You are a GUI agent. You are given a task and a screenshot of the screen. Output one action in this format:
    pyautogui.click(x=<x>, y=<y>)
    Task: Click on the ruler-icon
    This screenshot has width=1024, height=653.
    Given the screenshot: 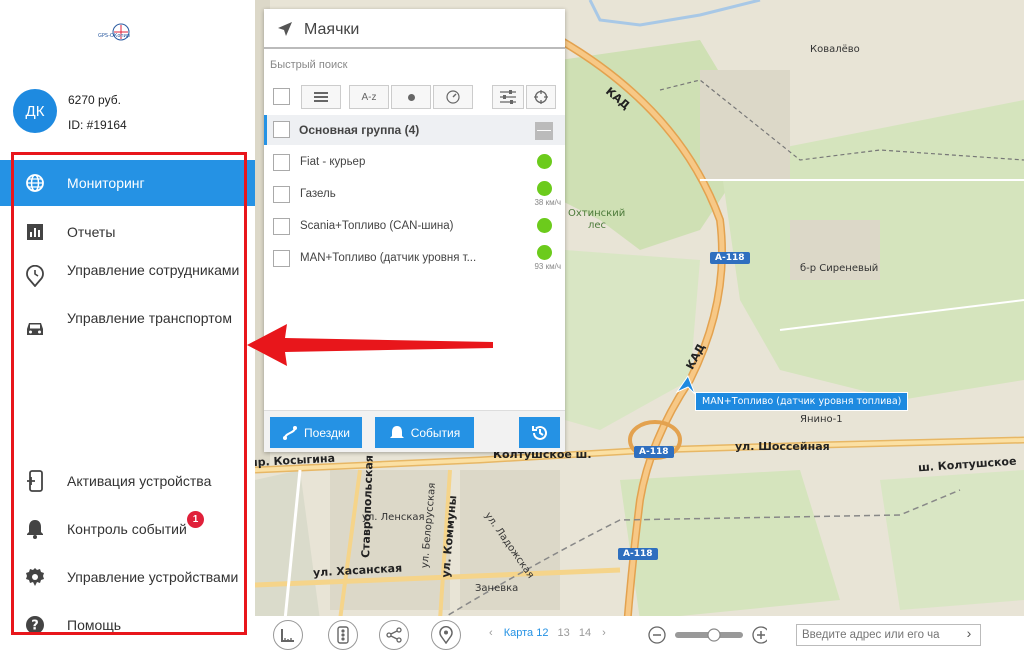 What is the action you would take?
    pyautogui.click(x=287, y=635)
    